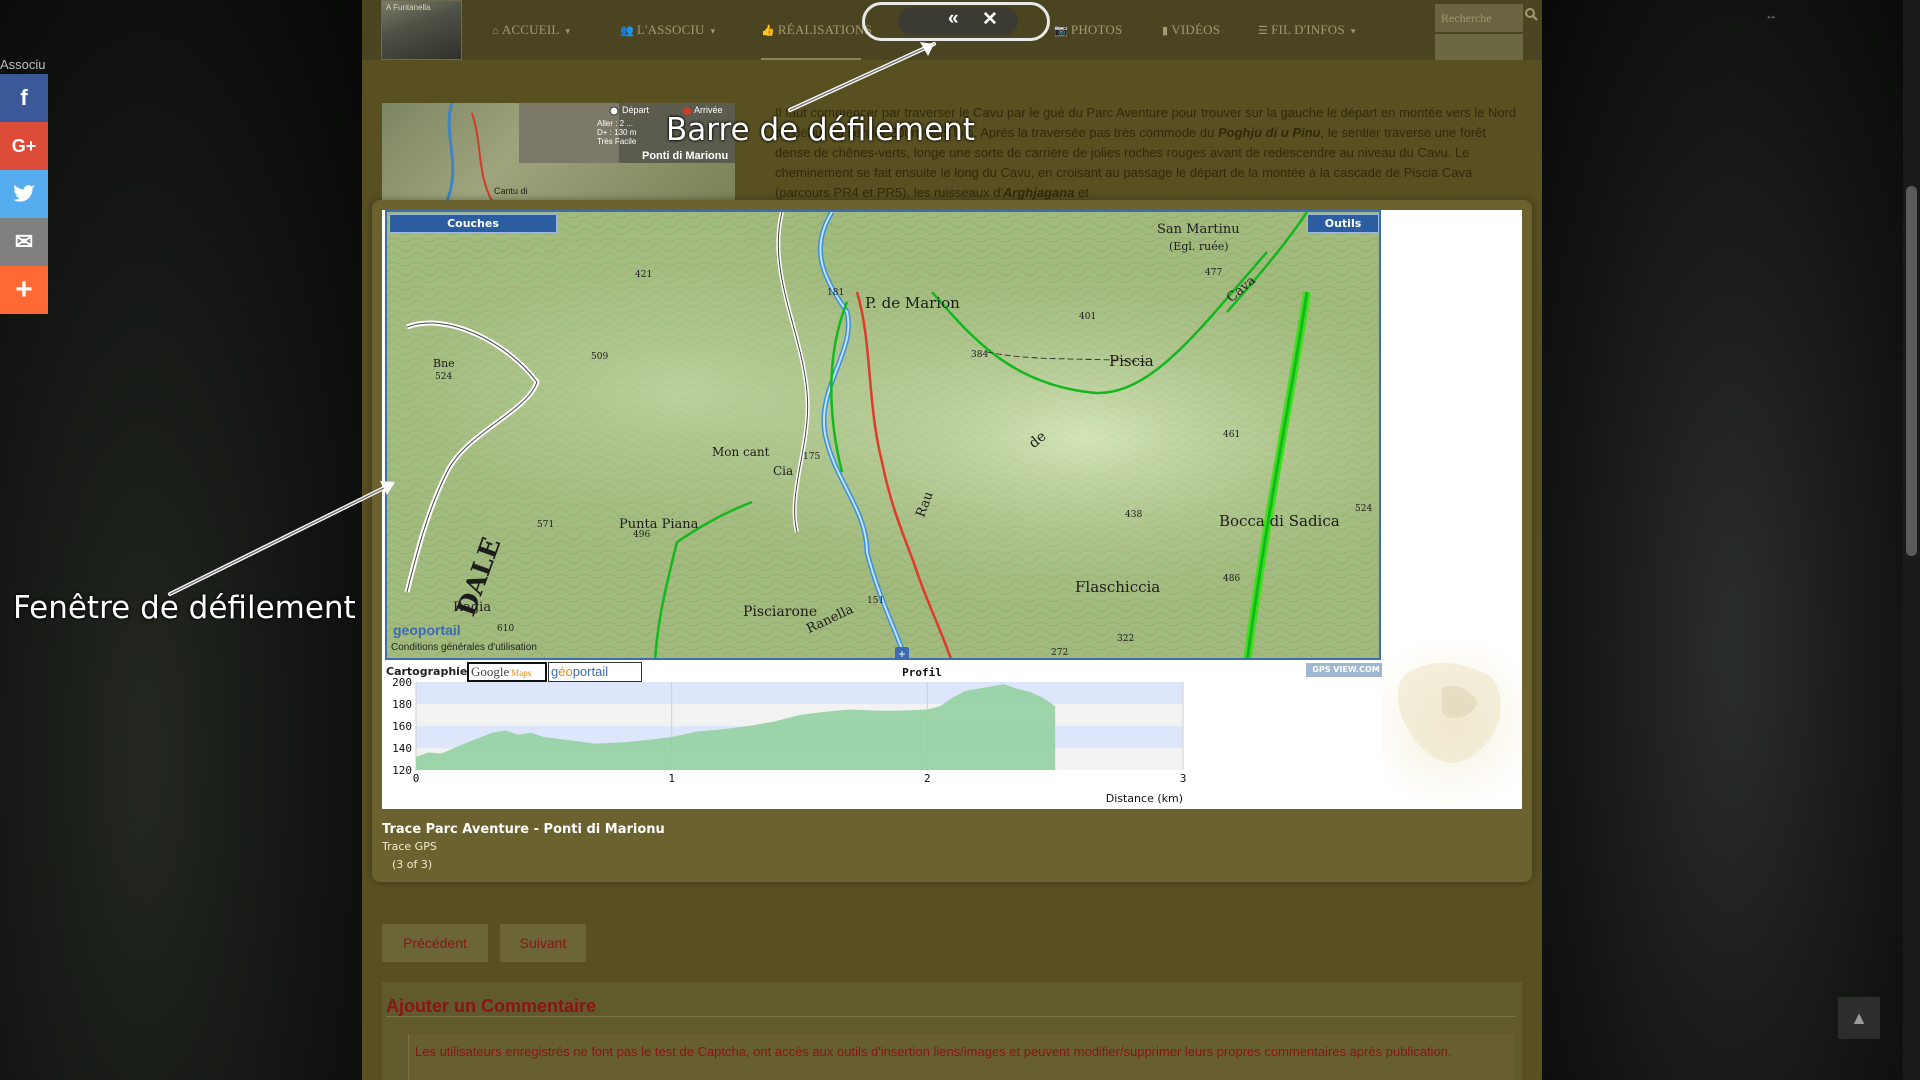 The width and height of the screenshot is (1920, 1080). What do you see at coordinates (464, 647) in the screenshot?
I see `map-terms-link: Conditions générales d'utilisation` at bounding box center [464, 647].